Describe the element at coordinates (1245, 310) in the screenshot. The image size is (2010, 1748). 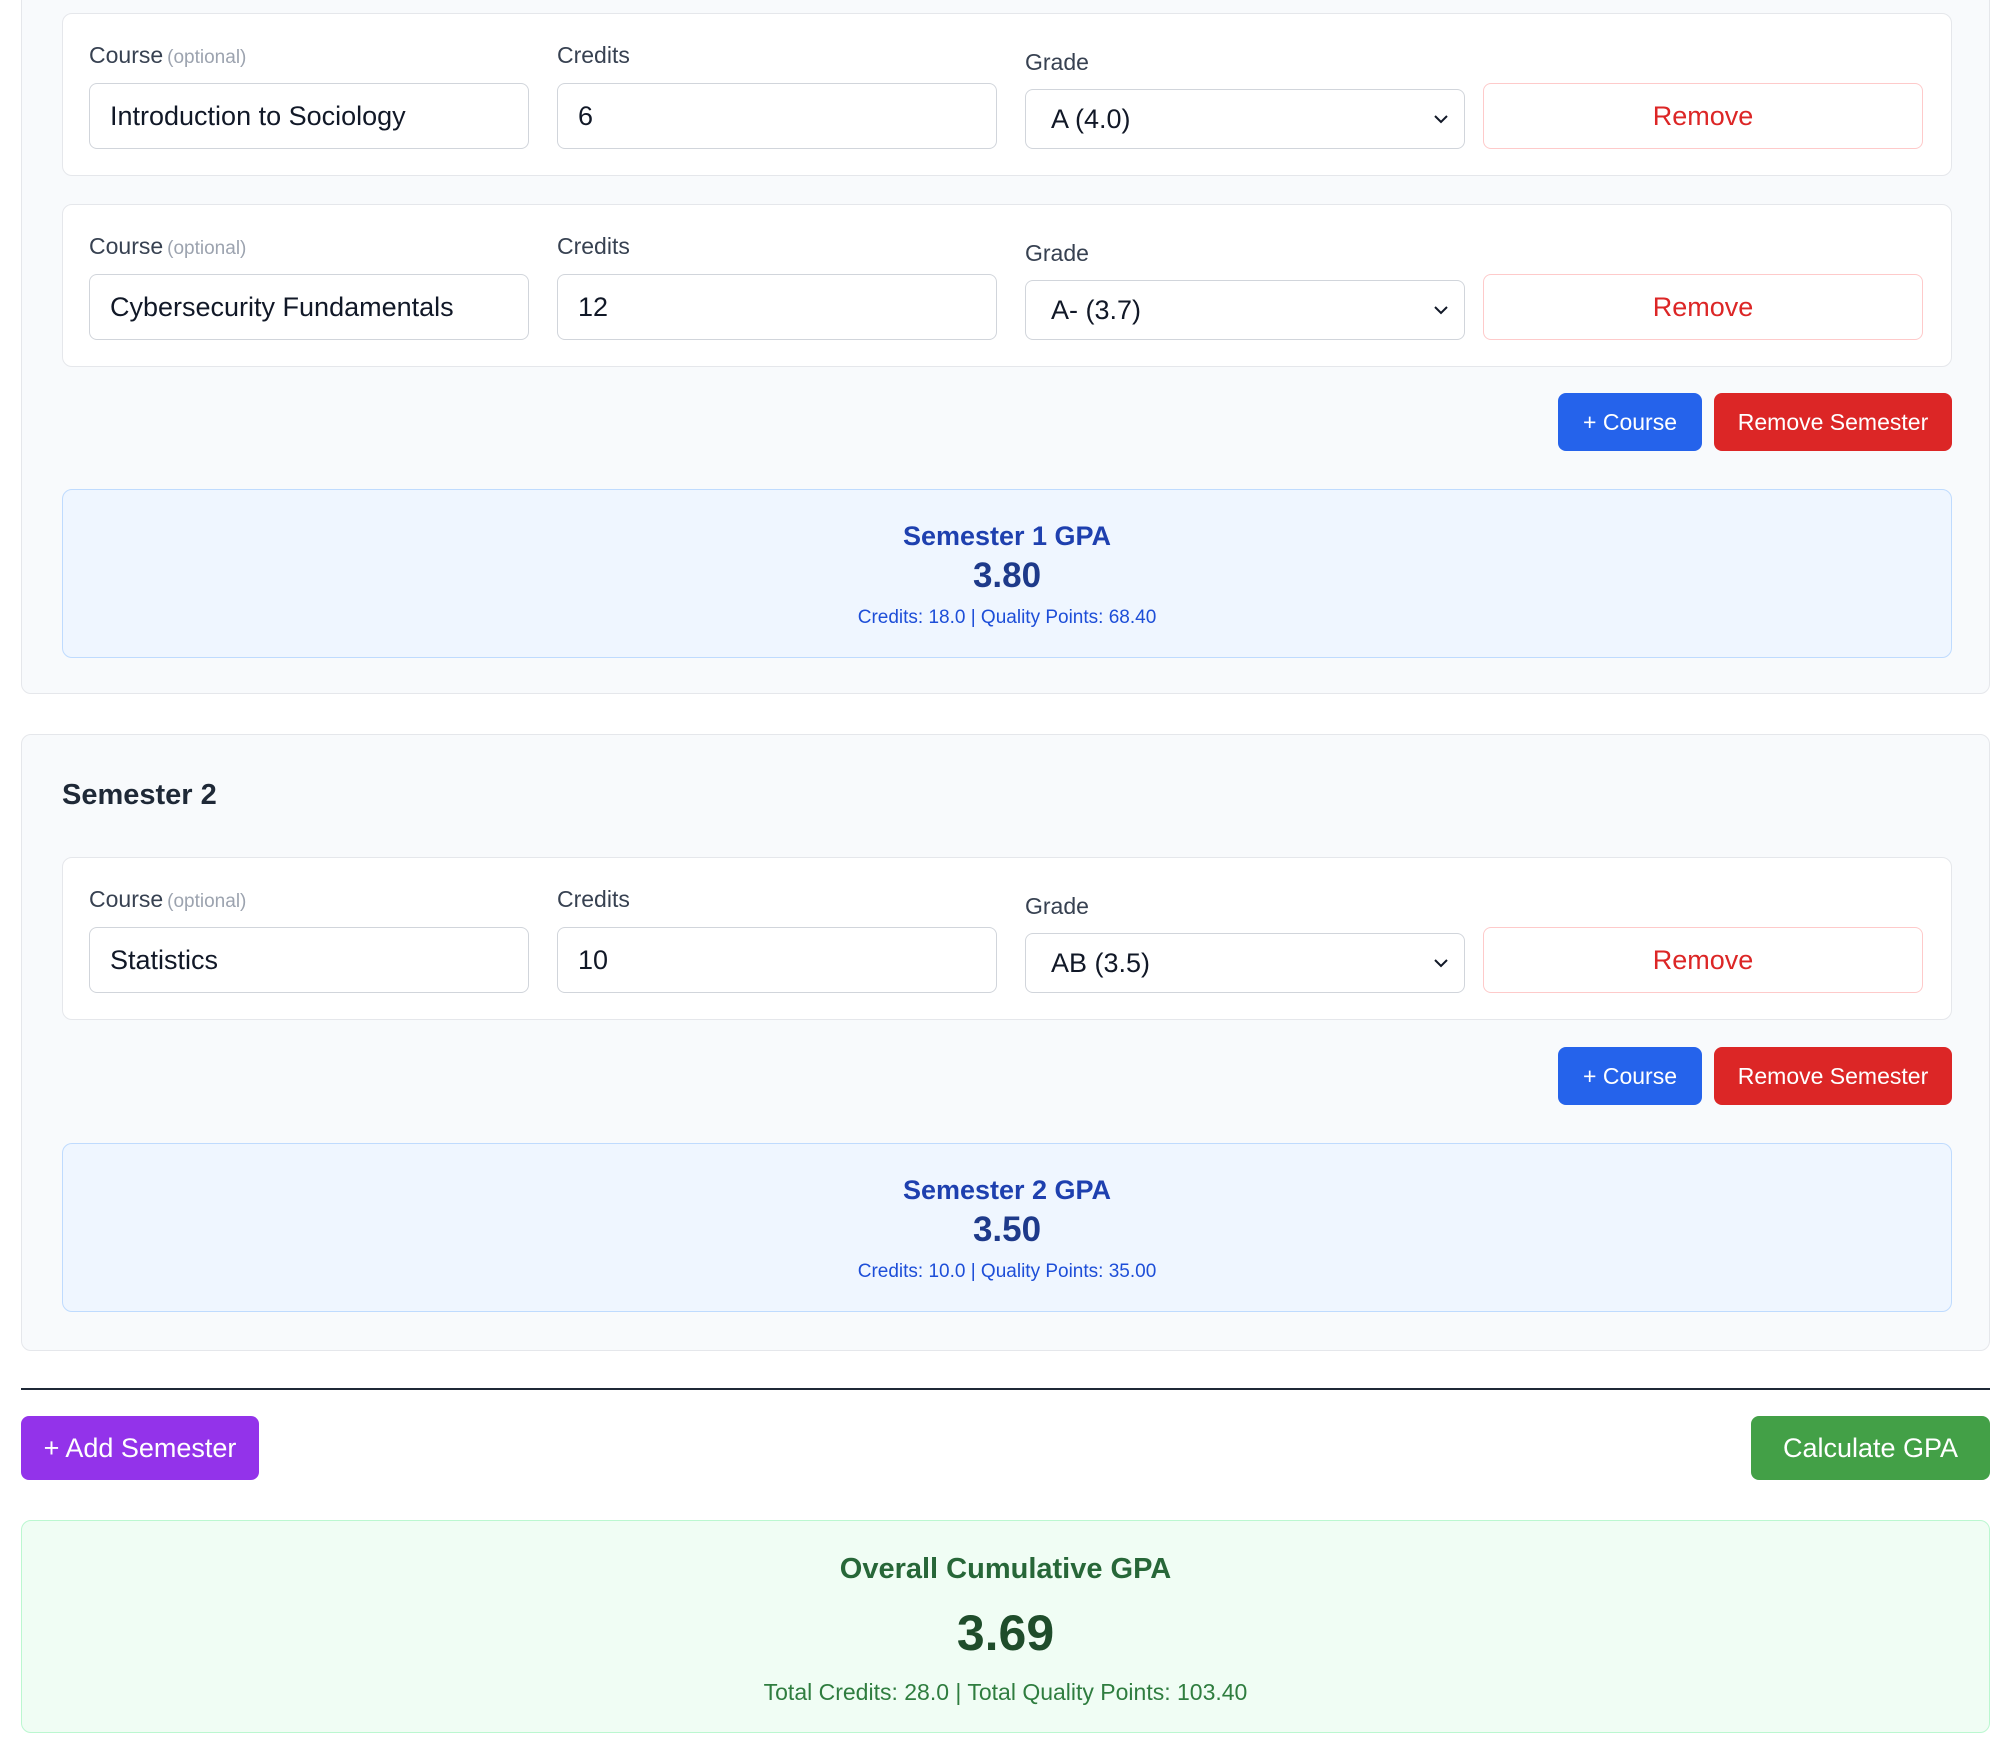
I see `grade-select: A- (3.7)` at that location.